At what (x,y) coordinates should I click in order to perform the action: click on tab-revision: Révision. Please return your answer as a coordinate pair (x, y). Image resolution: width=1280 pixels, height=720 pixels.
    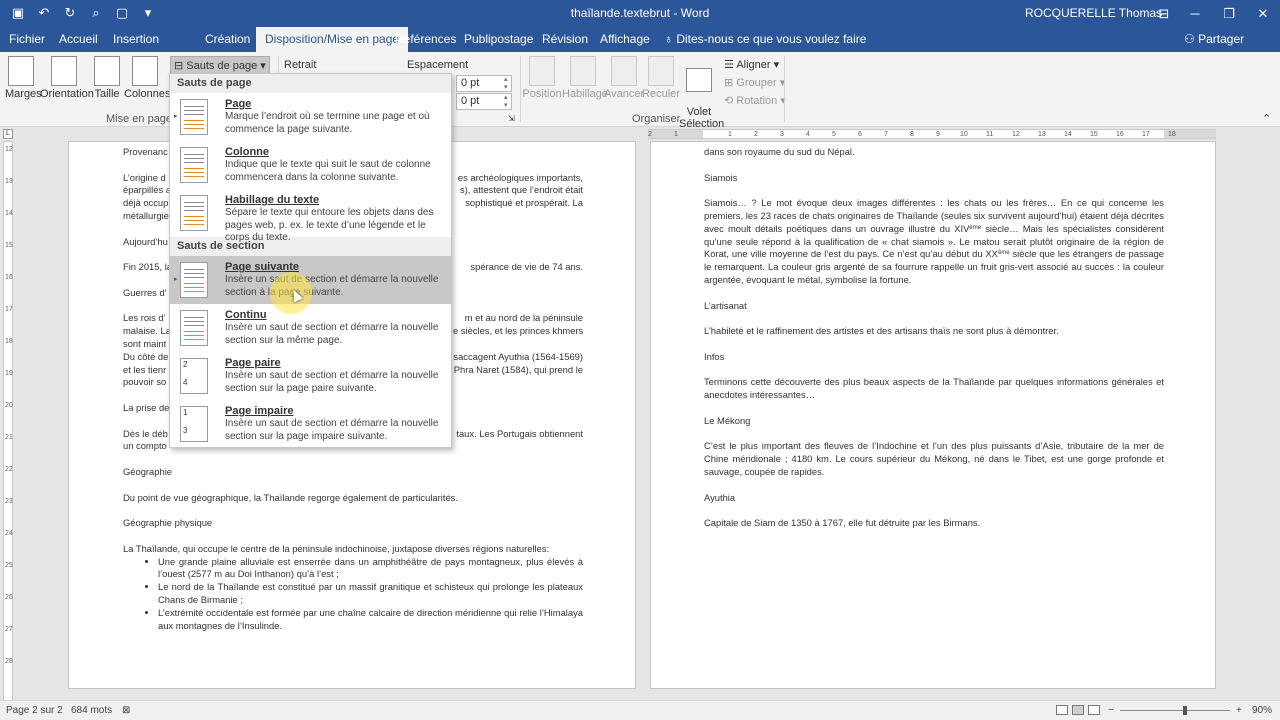
    Looking at the image, I should click on (565, 39).